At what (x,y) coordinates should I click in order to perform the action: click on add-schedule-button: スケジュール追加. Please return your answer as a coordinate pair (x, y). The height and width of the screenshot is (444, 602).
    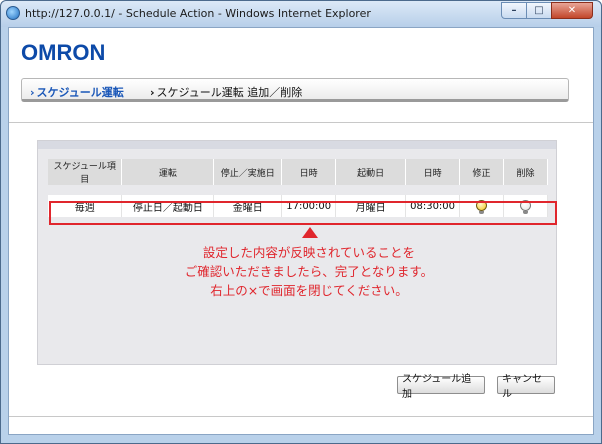
    Looking at the image, I should click on (441, 387).